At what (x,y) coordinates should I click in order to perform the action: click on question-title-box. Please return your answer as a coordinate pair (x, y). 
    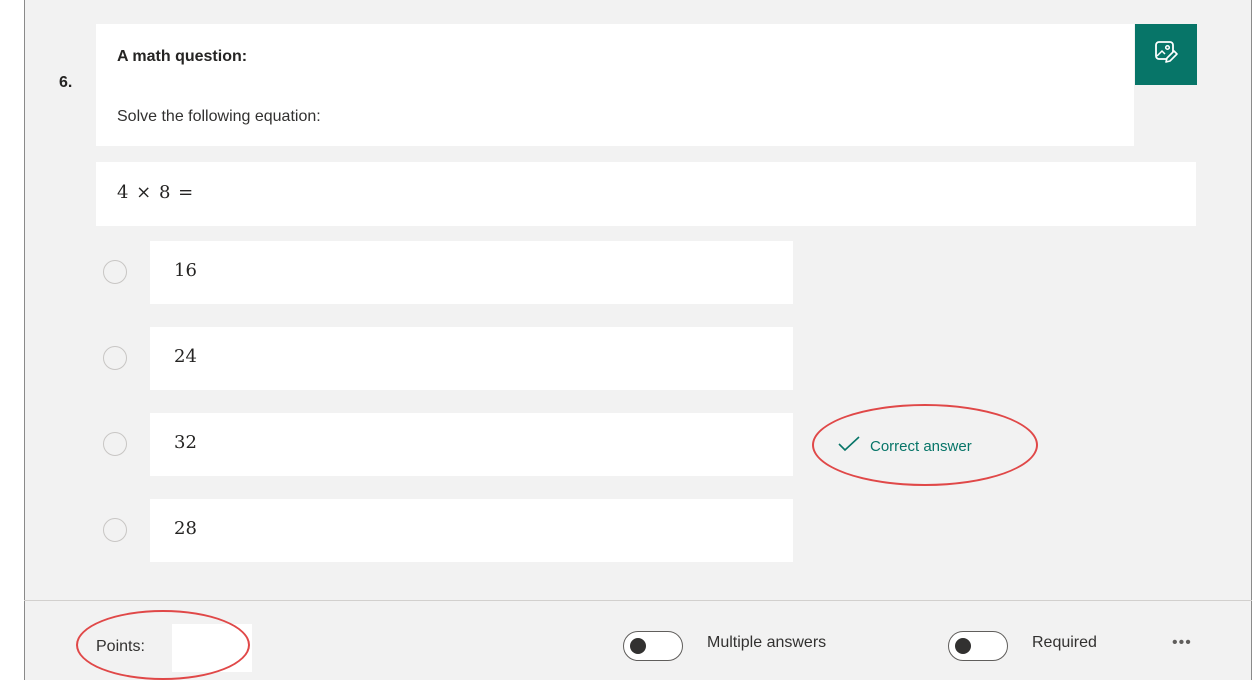
    Looking at the image, I should click on (615, 85).